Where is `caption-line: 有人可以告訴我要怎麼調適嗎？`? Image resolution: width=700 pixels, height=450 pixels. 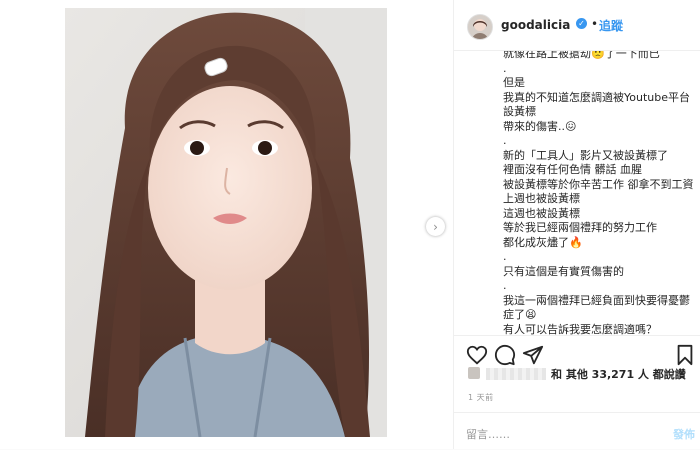
caption-line: 有人可以告訴我要怎麼調適嗎？ is located at coordinates (580, 329).